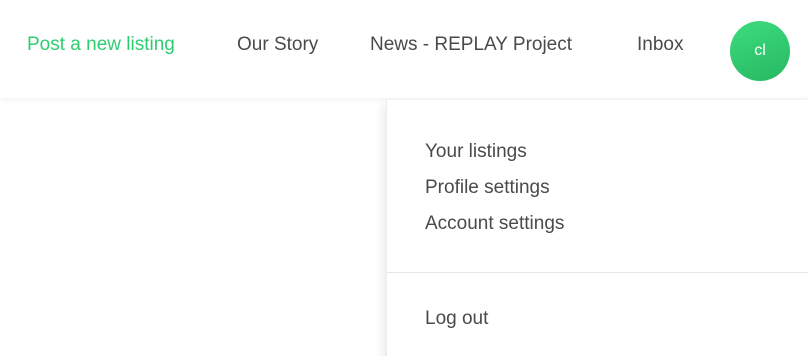 The image size is (808, 356). What do you see at coordinates (597, 272) in the screenshot?
I see `menu-divider` at bounding box center [597, 272].